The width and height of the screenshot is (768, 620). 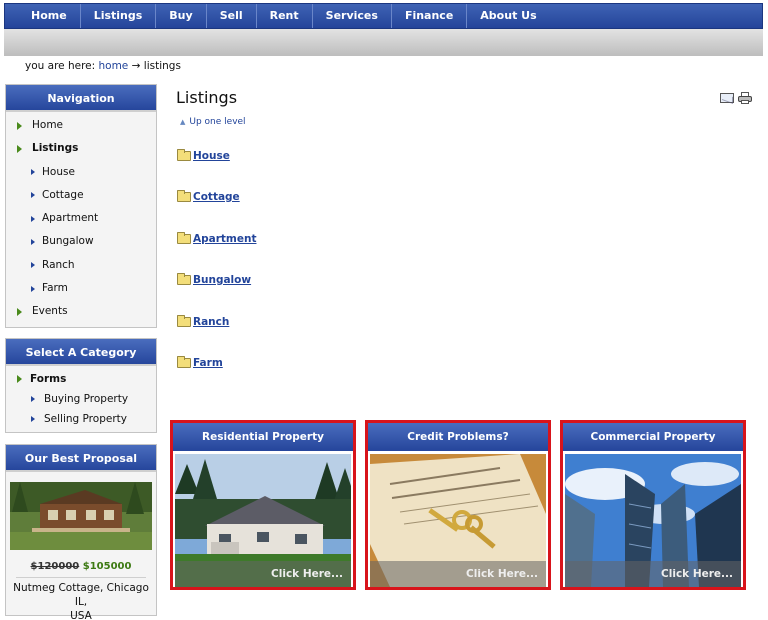 I want to click on proposal-caption-line2: USA, so click(x=81, y=615).